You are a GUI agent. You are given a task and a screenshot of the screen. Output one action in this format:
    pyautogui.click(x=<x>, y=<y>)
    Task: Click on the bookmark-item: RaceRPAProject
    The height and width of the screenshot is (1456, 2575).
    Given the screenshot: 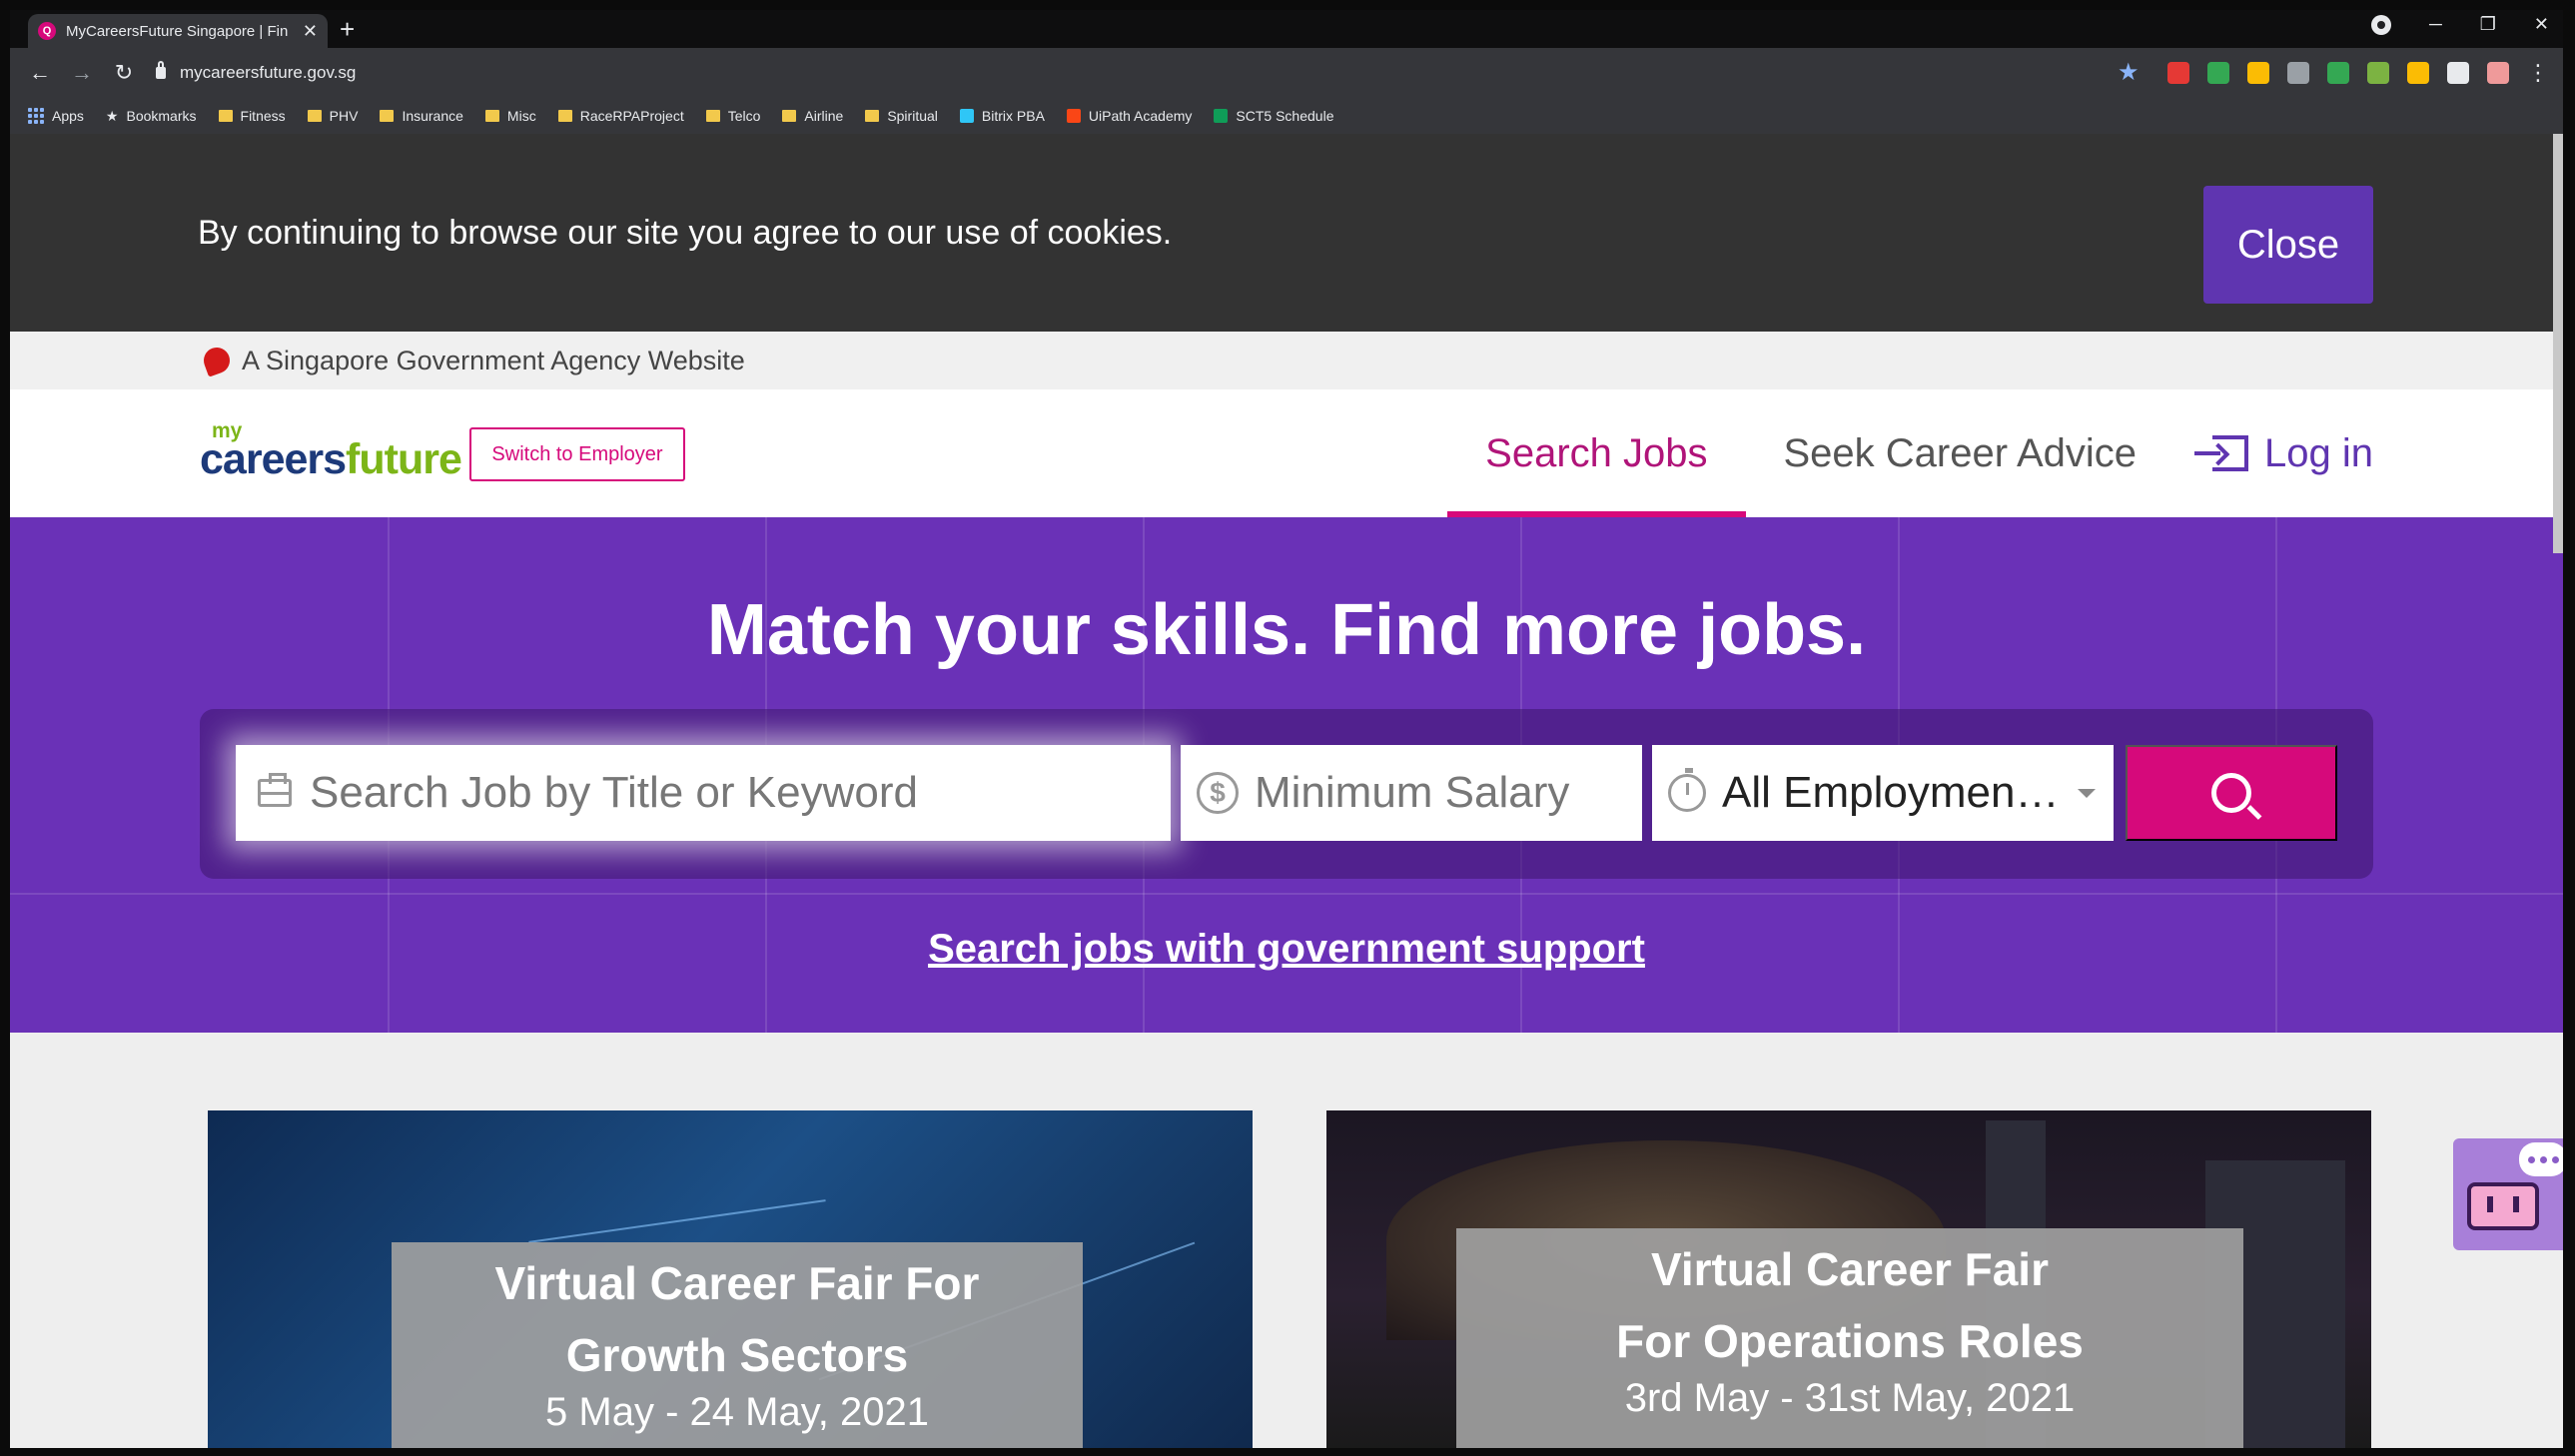 What is the action you would take?
    pyautogui.click(x=620, y=116)
    